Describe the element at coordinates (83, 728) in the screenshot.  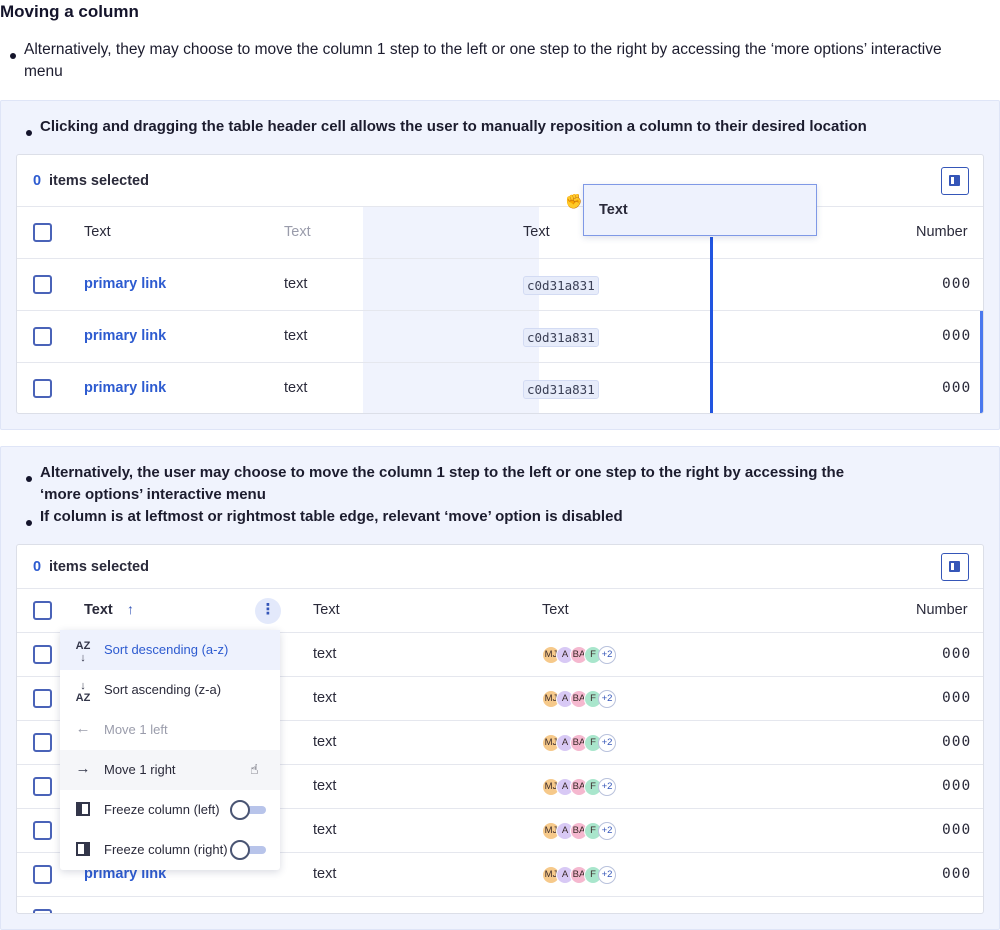
I see `arrow-left-icon: ←` at that location.